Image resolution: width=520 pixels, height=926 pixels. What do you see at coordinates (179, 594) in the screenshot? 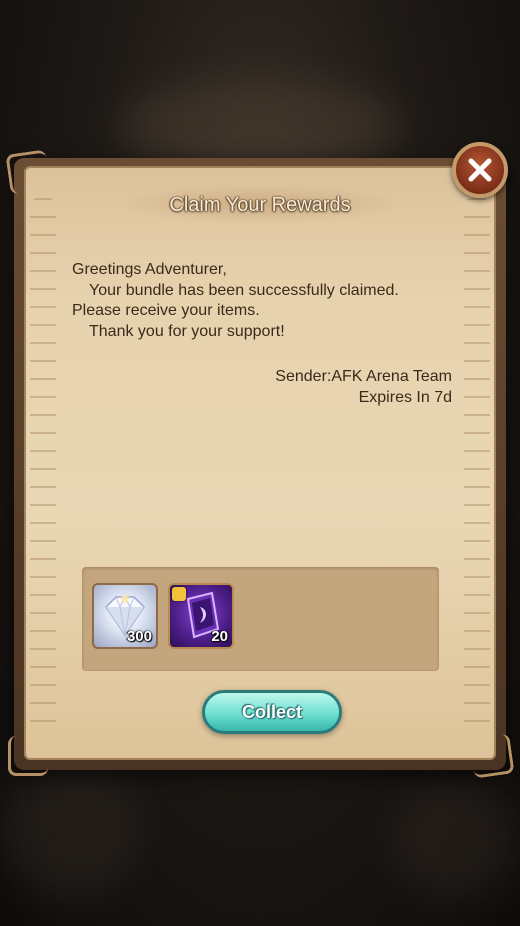
I see `puzzle-piece-icon` at bounding box center [179, 594].